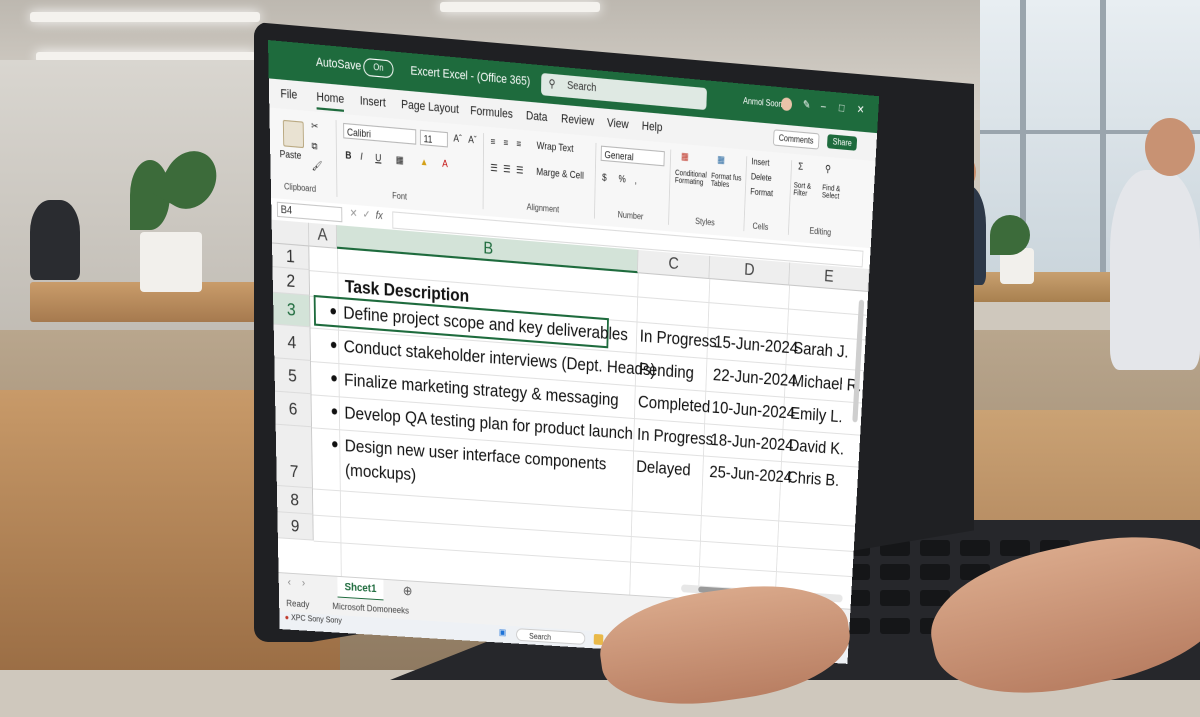 Image resolution: width=1200 pixels, height=717 pixels. Describe the element at coordinates (618, 124) in the screenshot. I see `tab-view: View` at that location.